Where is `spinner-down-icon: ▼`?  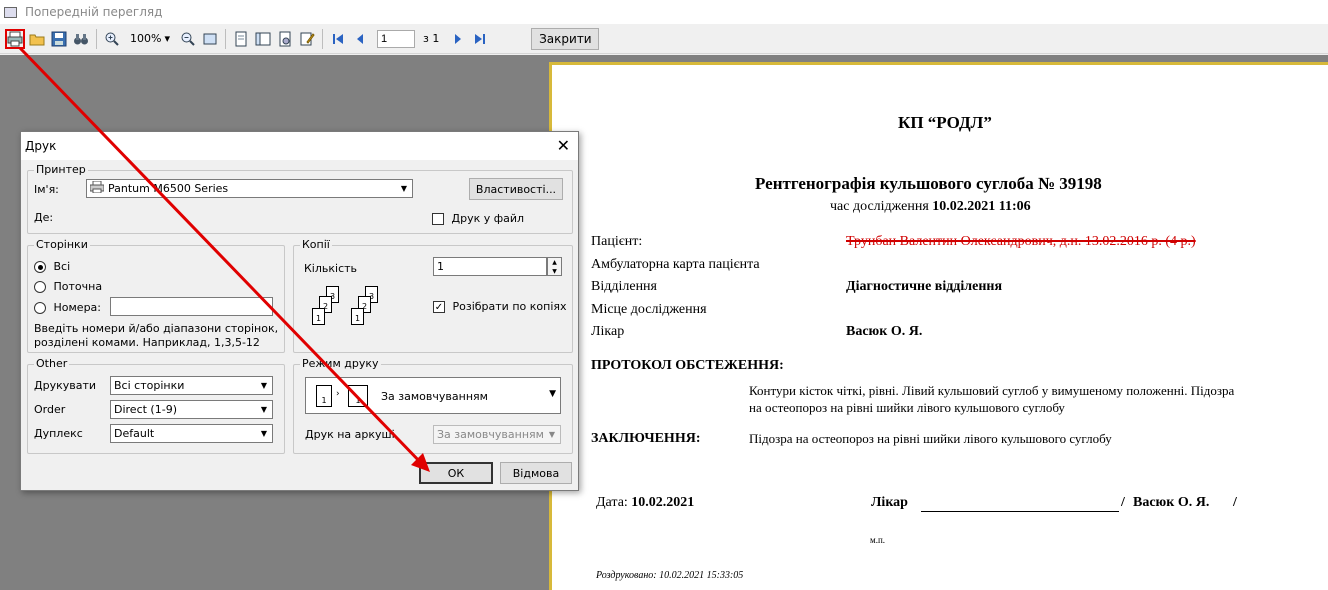 spinner-down-icon: ▼ is located at coordinates (554, 271).